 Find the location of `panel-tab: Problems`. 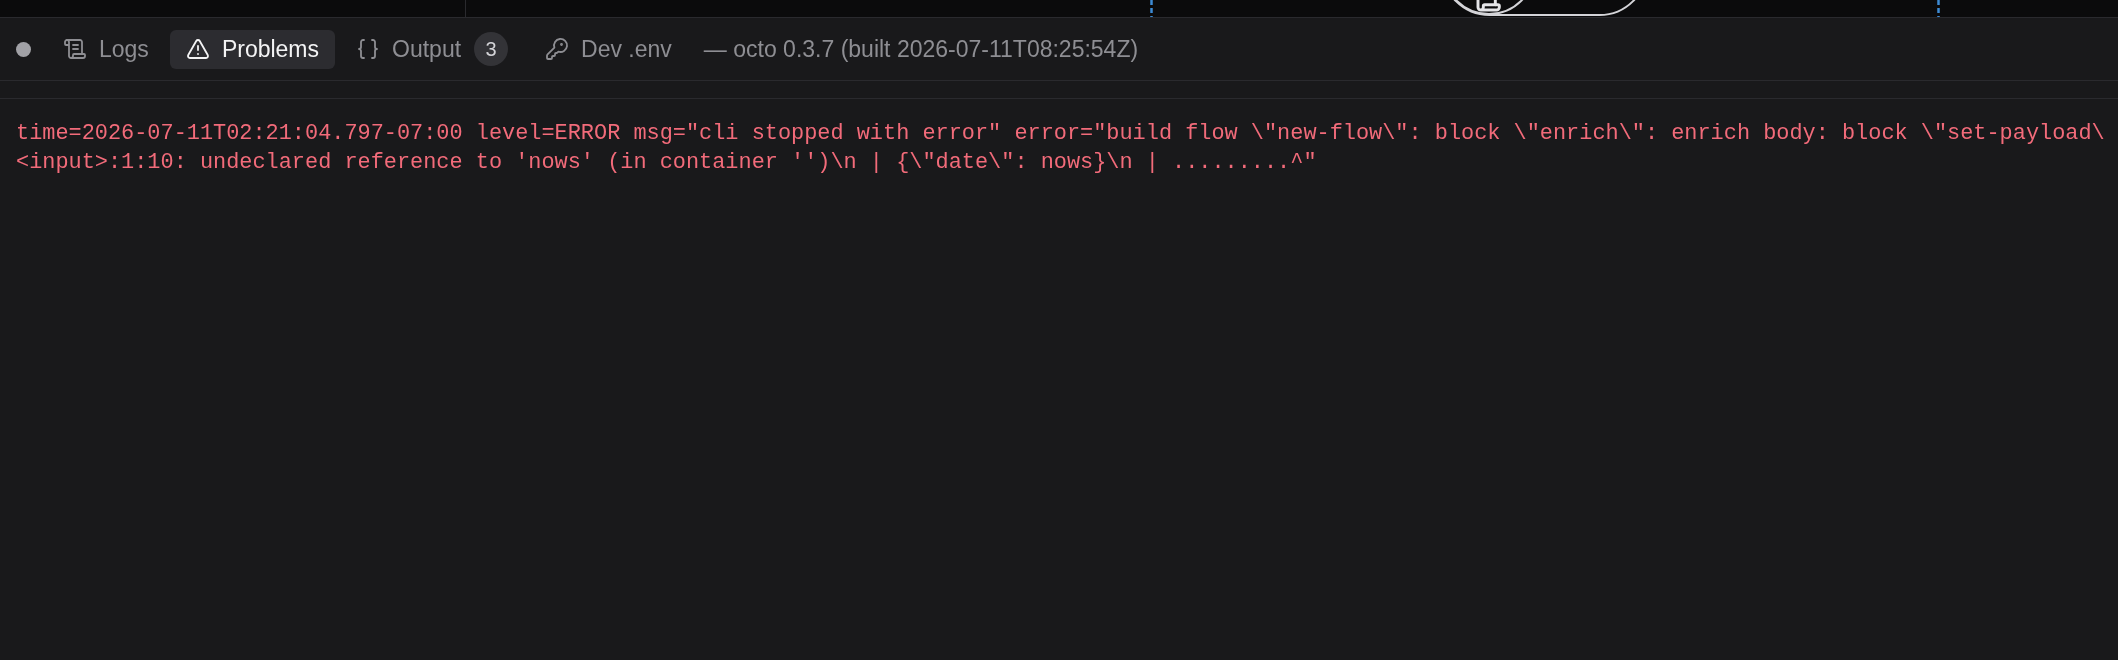

panel-tab: Problems is located at coordinates (252, 49).